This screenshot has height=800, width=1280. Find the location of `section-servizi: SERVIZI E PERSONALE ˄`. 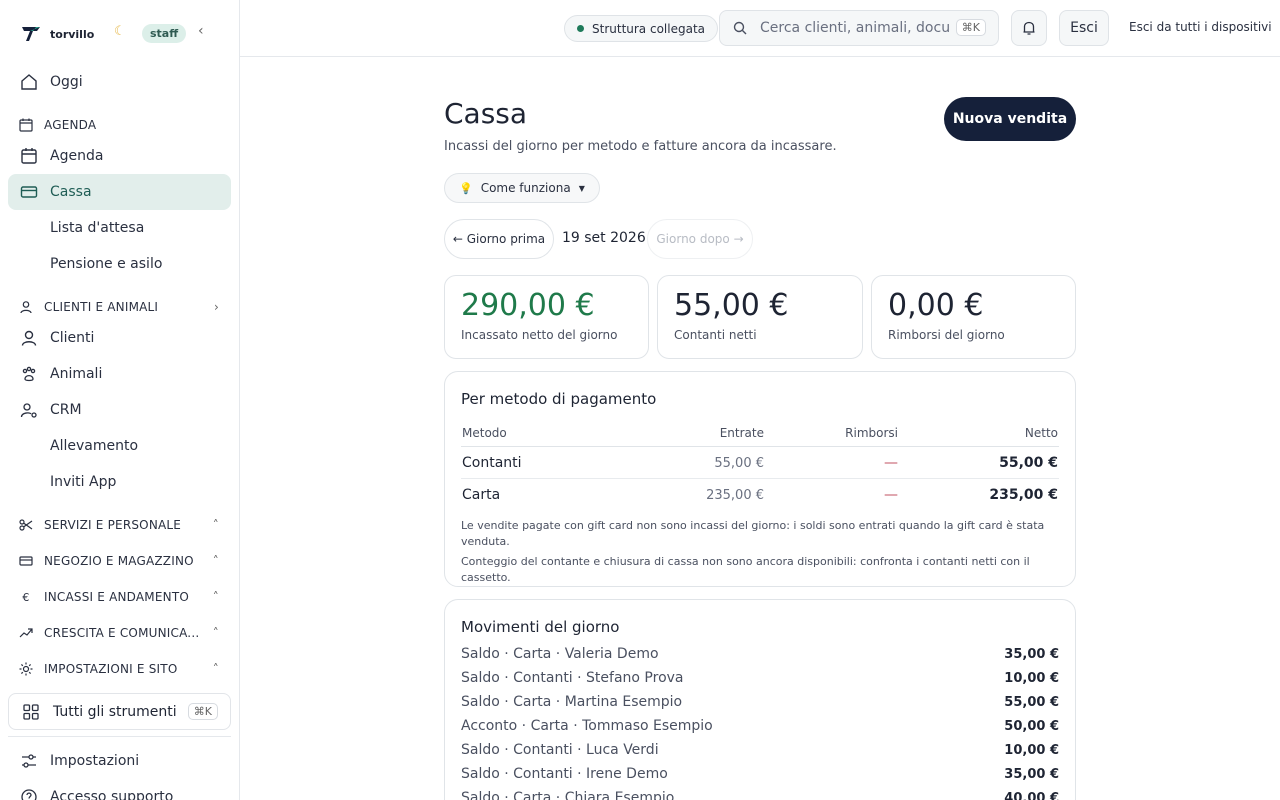

section-servizi: SERVIZI E PERSONALE ˄ is located at coordinates (119, 525).